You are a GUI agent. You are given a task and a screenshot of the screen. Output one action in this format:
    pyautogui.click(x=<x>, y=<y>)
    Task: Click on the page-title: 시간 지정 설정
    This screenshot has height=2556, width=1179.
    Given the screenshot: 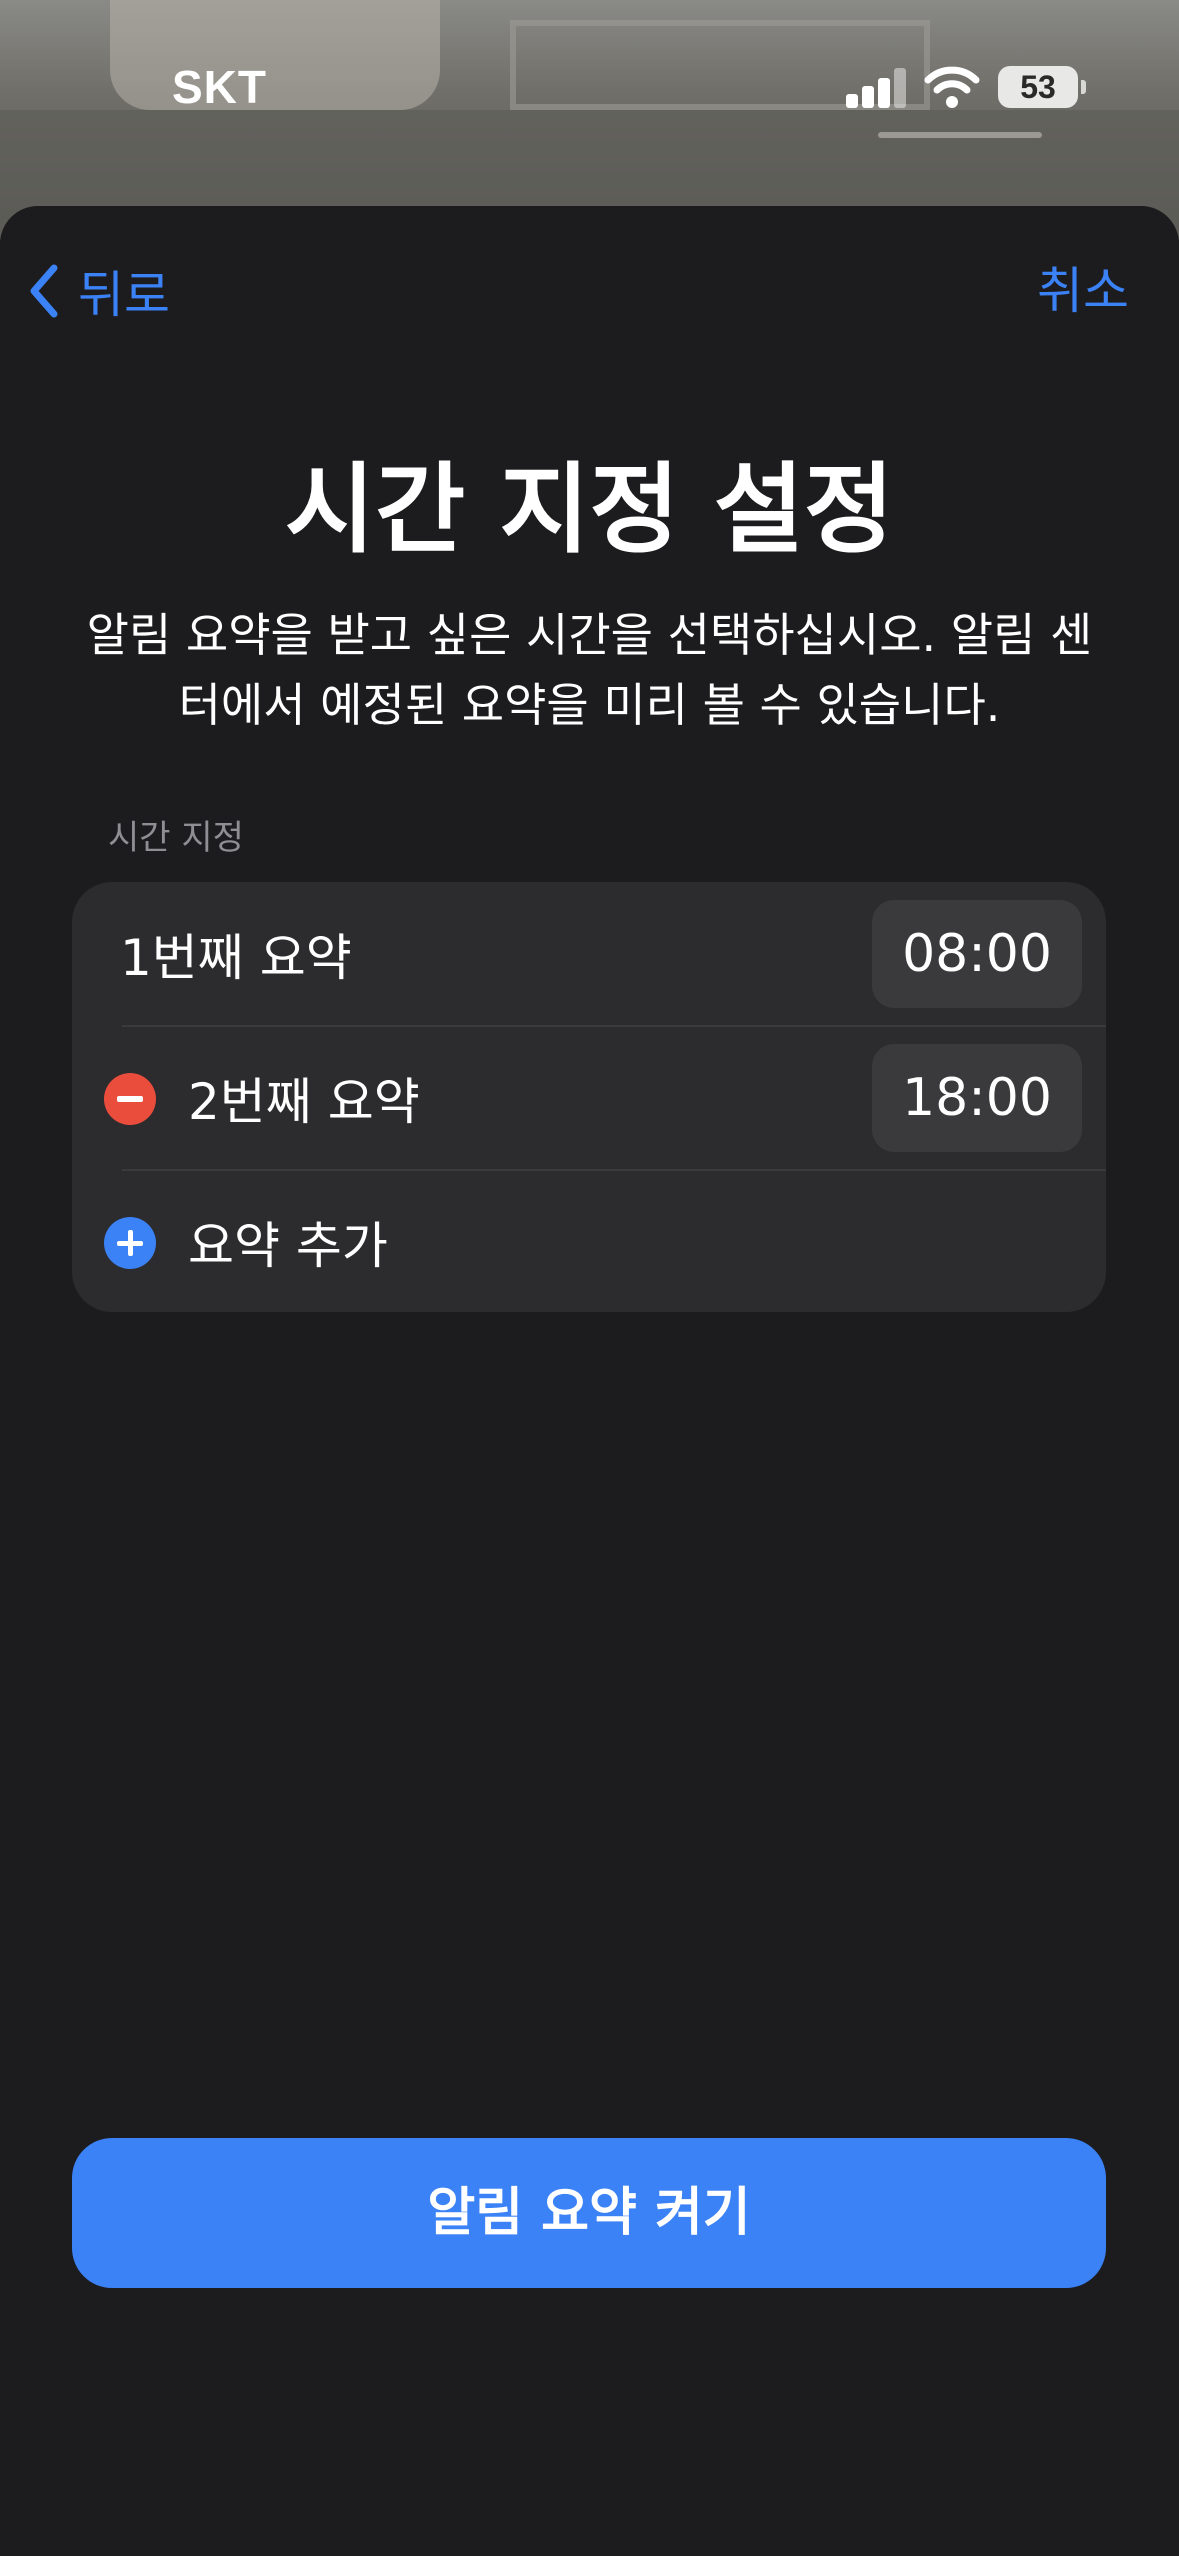 What is the action you would take?
    pyautogui.click(x=589, y=510)
    